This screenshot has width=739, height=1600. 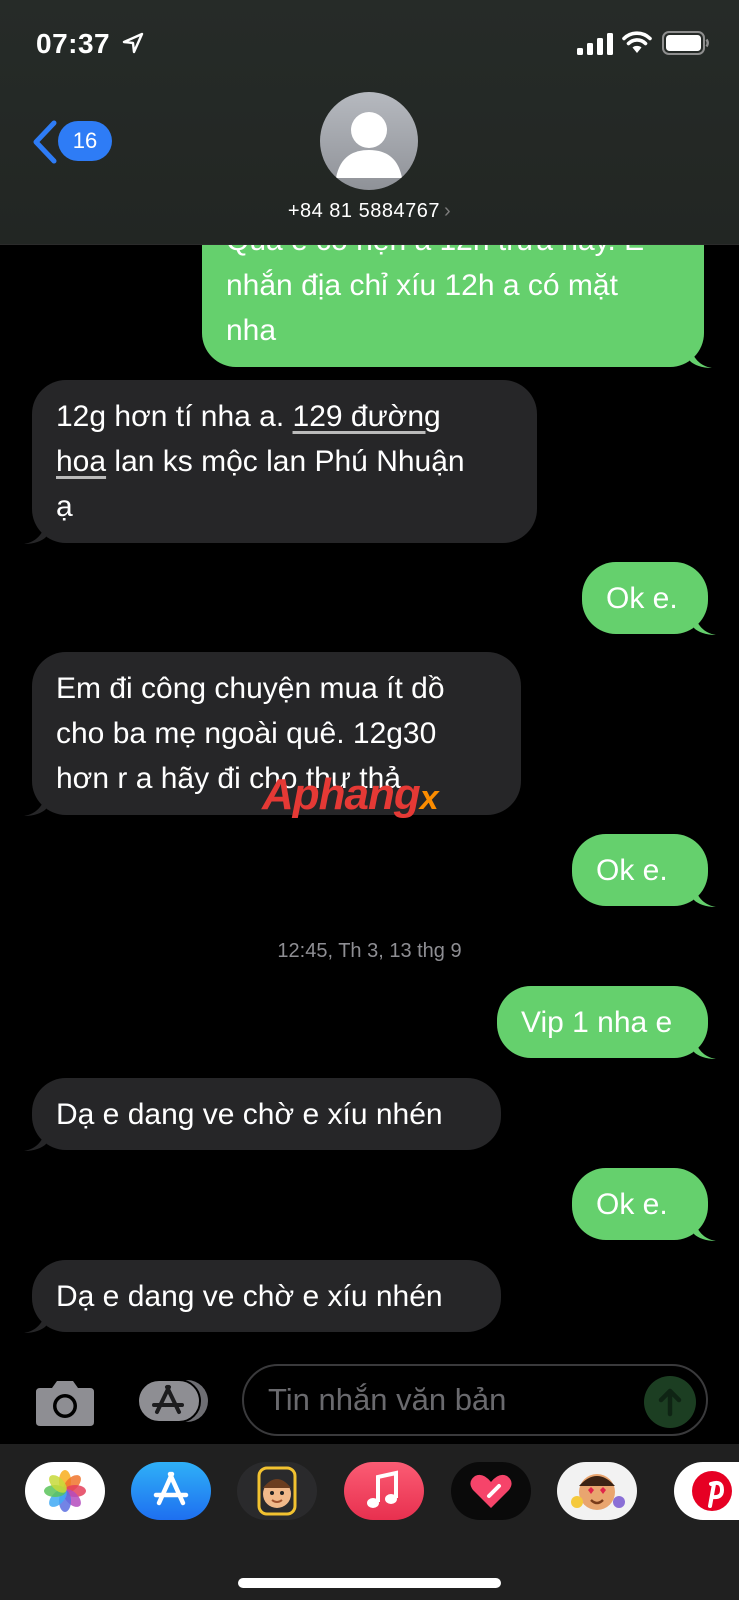 I want to click on arrow-up-icon, so click(x=670, y=1402).